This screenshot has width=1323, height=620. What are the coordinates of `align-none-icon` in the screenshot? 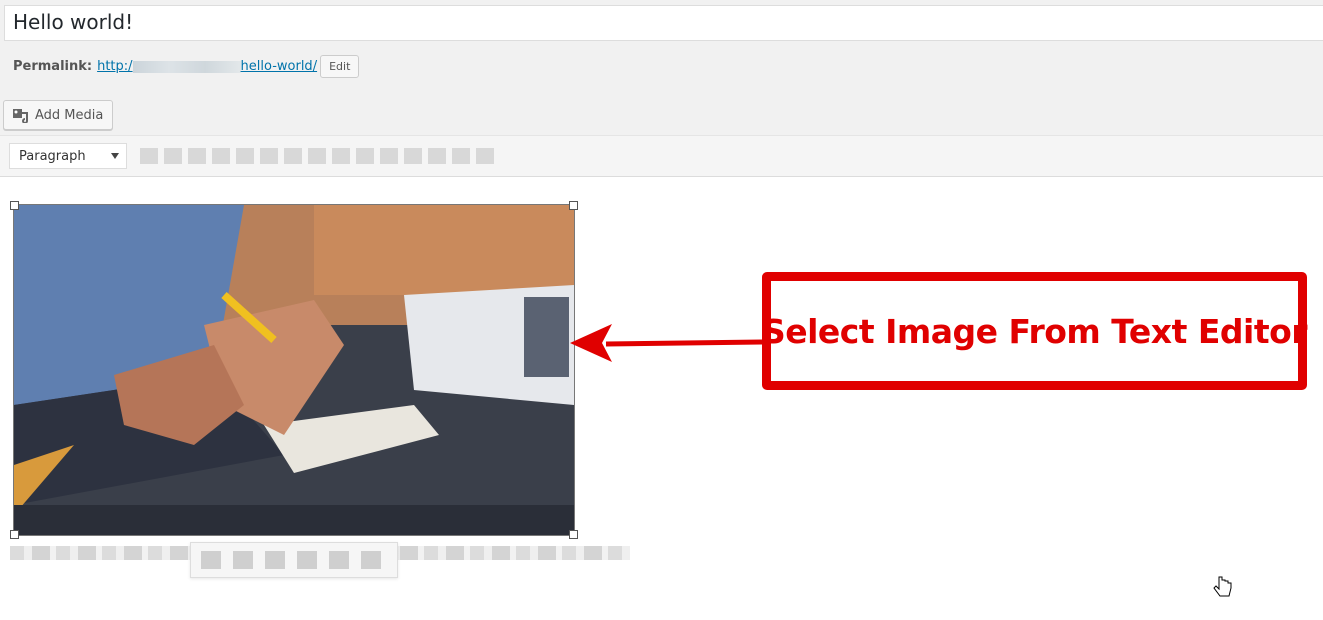 It's located at (307, 560).